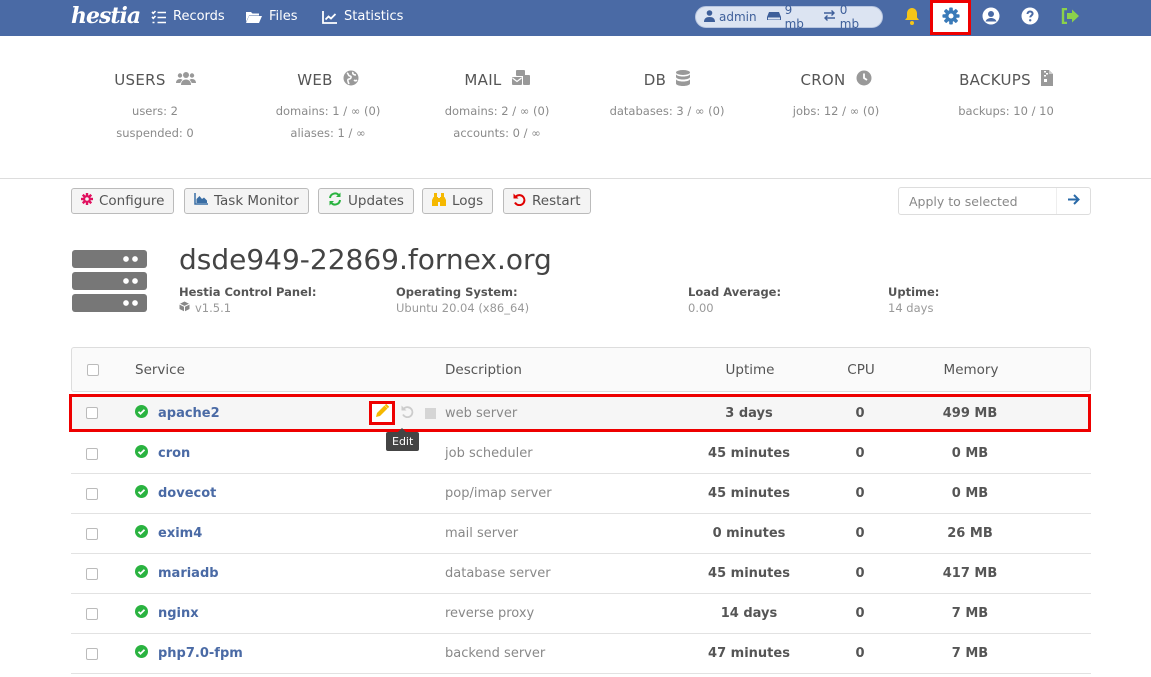 The width and height of the screenshot is (1151, 677). What do you see at coordinates (861, 369) in the screenshot?
I see `header-cpu: CPU` at bounding box center [861, 369].